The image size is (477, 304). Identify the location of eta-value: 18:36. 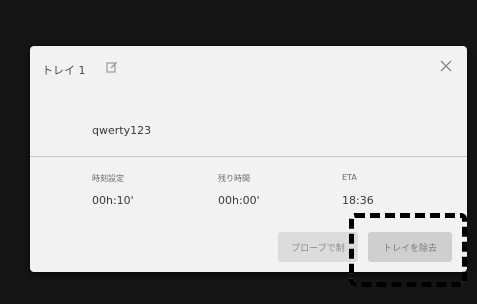
(358, 200).